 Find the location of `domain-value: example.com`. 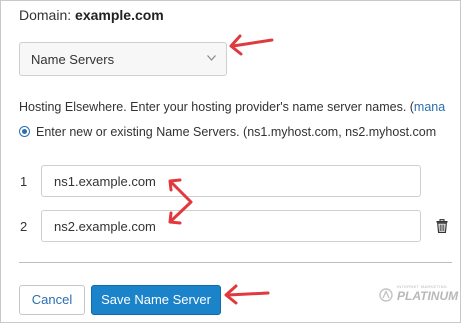

domain-value: example.com is located at coordinates (119, 15).